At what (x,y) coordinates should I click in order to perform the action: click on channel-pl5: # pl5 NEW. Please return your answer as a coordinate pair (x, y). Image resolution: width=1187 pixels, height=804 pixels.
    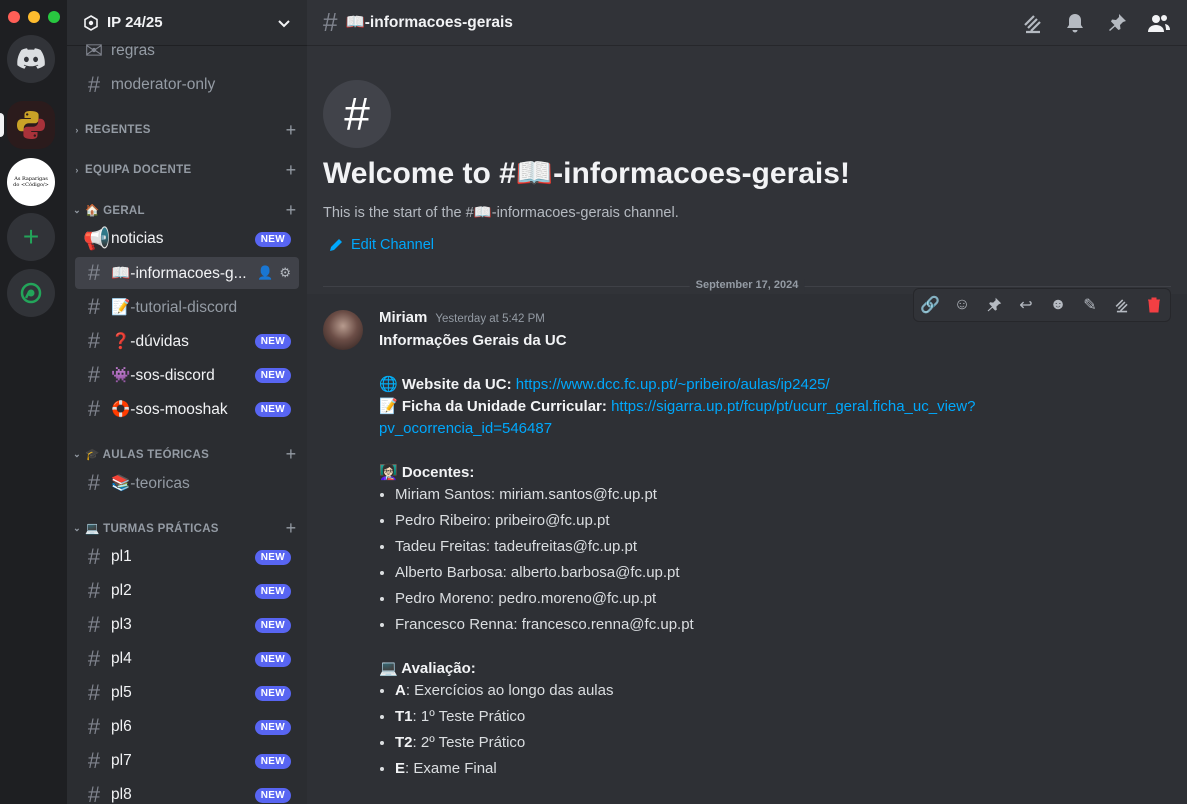
    Looking at the image, I should click on (187, 693).